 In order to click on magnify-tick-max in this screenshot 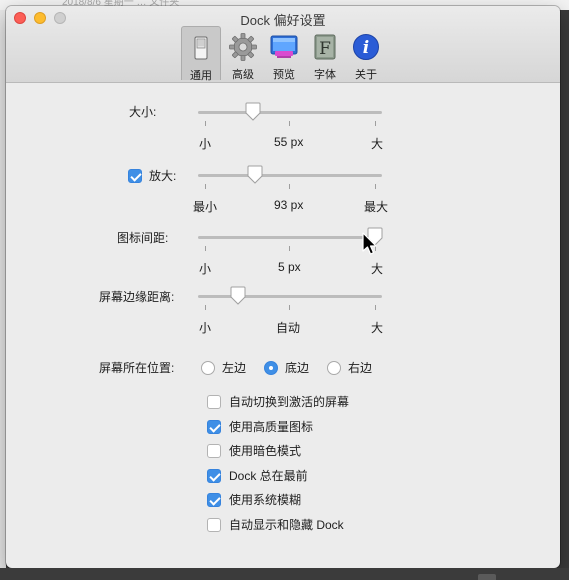, I will do `click(375, 186)`.